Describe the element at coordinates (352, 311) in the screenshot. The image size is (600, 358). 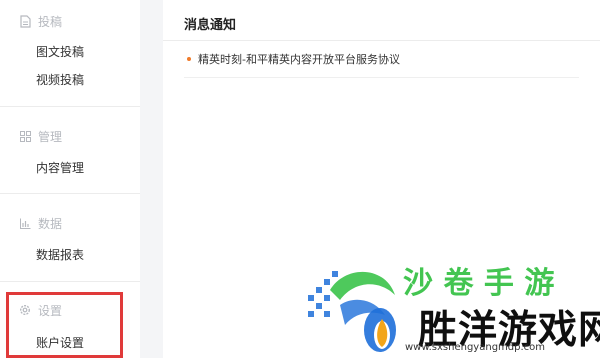
I see `watermark-logo-icon` at that location.